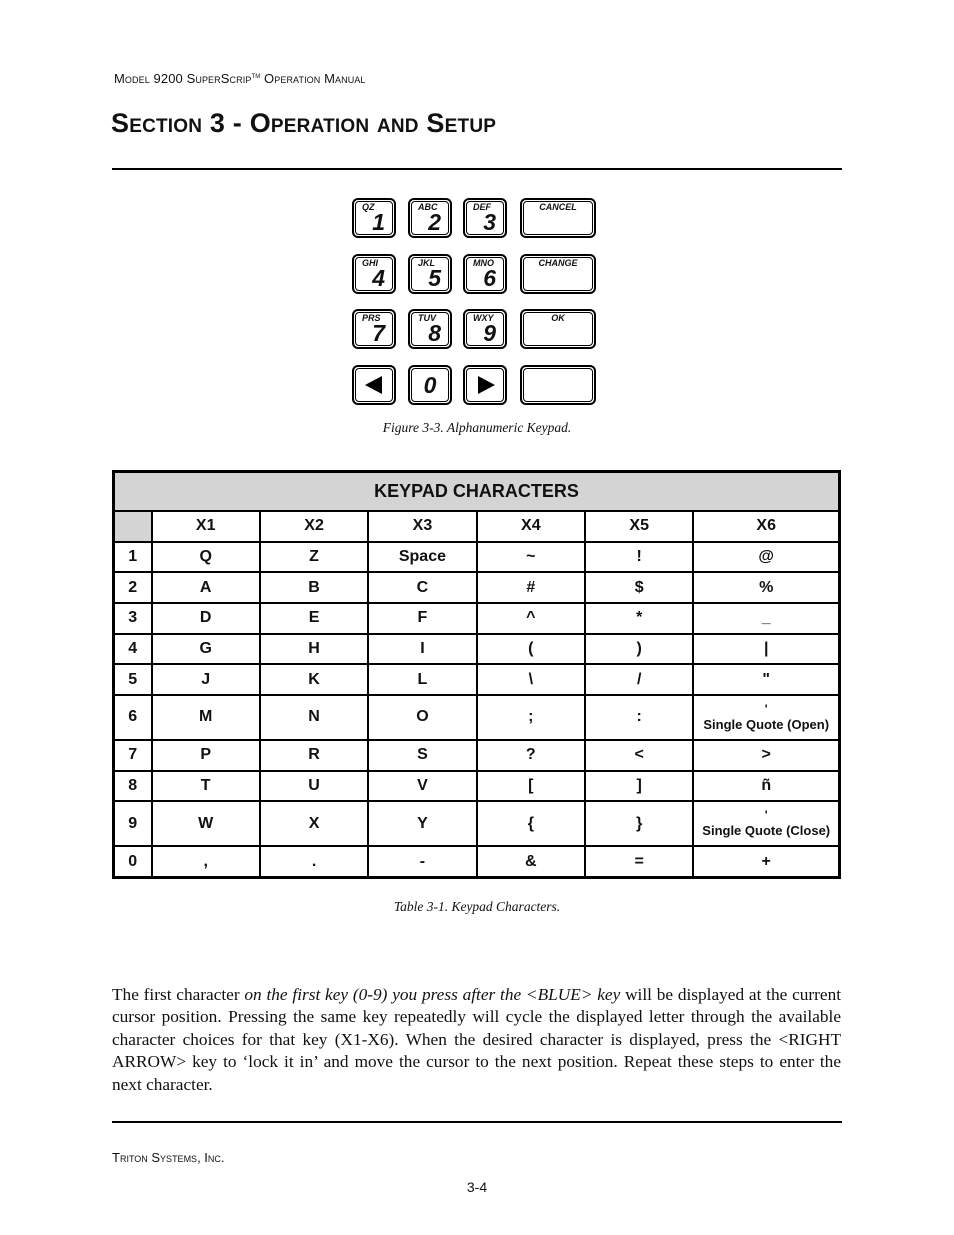  What do you see at coordinates (178, 994) in the screenshot?
I see `body-text-start: The first character` at bounding box center [178, 994].